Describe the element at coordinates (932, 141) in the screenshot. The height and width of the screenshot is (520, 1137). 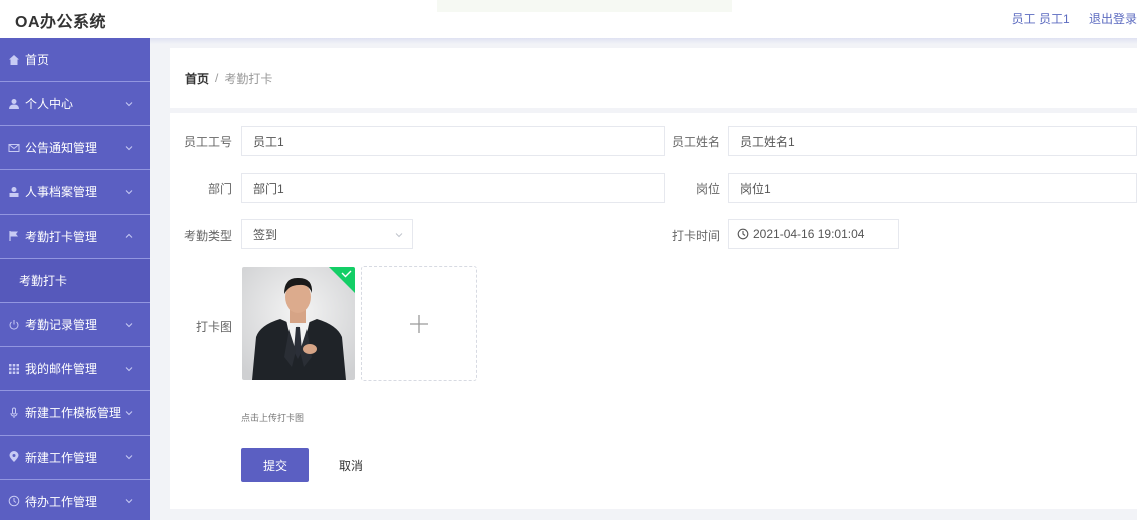
I see `emp-name-field: 员工姓名1` at that location.